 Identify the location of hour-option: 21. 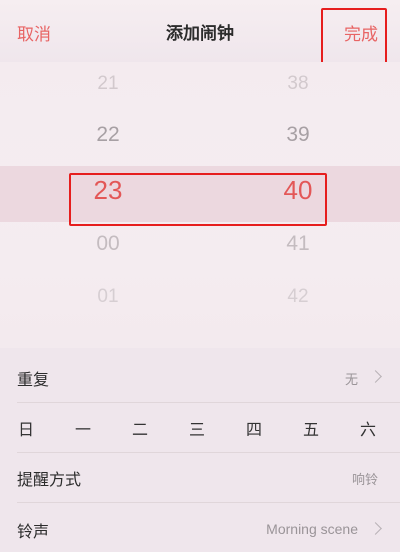
(108, 84).